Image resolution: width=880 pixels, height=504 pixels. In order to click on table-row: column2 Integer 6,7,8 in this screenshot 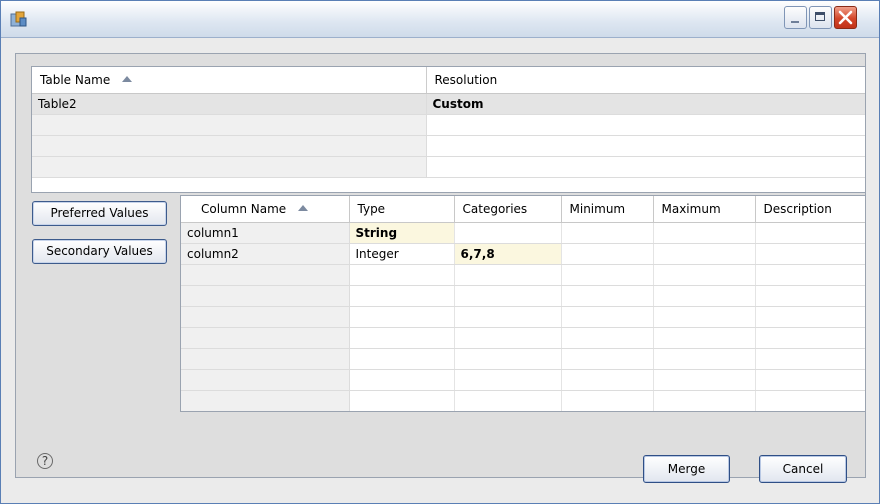, I will do `click(523, 254)`.